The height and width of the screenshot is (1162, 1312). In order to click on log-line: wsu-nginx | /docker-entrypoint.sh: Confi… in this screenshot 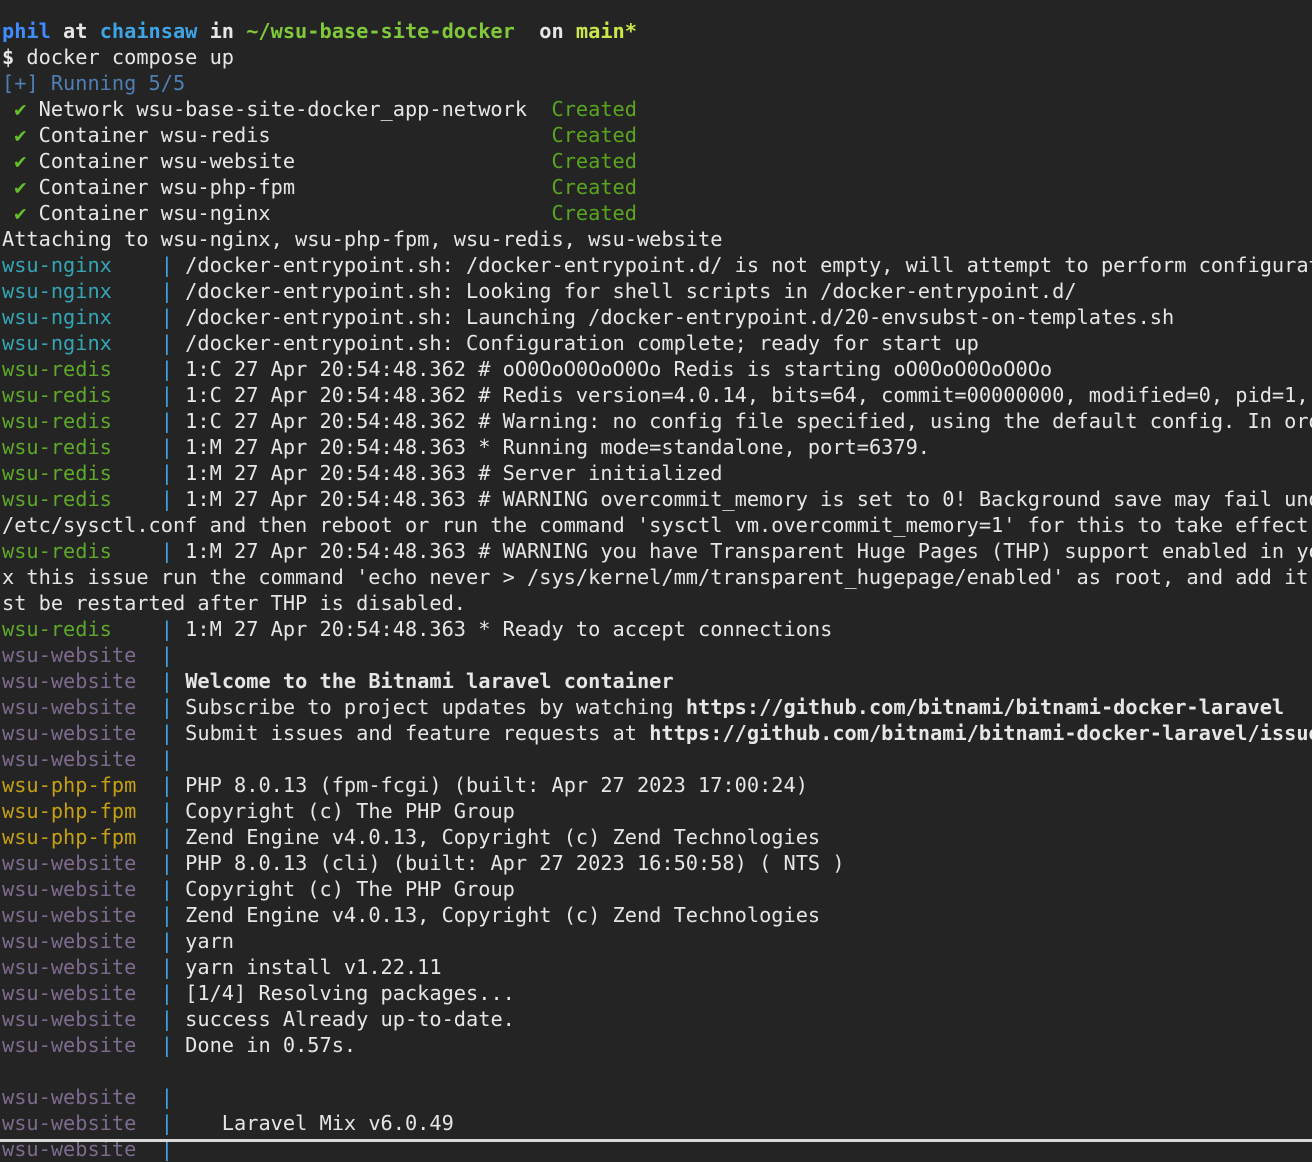, I will do `click(657, 343)`.